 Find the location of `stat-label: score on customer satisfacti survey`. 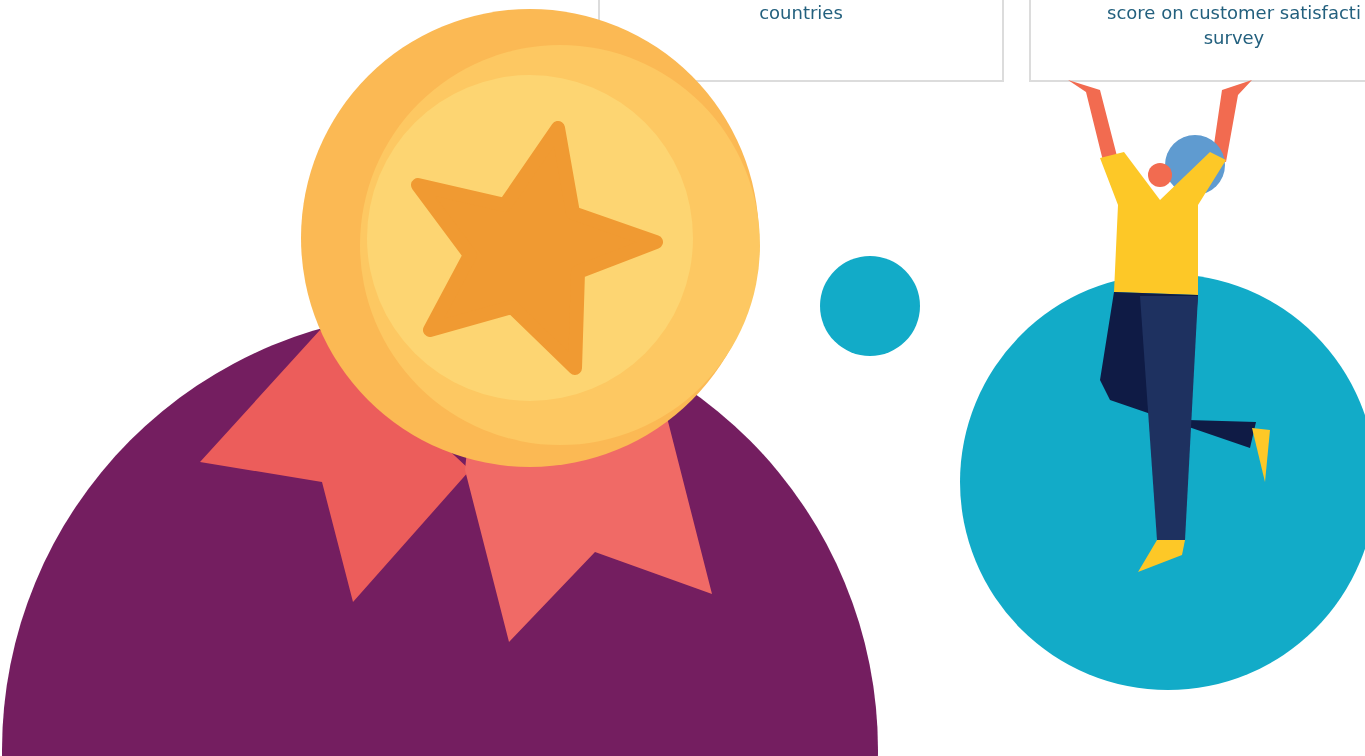

stat-label: score on customer satisfacti survey is located at coordinates (1234, 25).